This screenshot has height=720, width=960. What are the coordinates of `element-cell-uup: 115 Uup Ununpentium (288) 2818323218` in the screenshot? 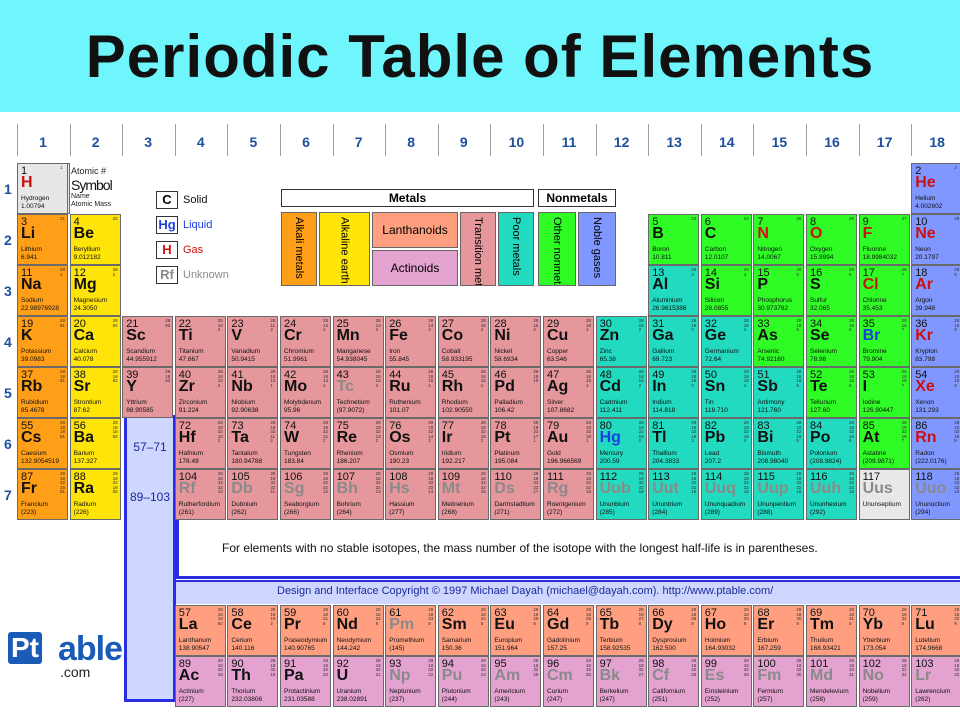 It's located at (779, 494).